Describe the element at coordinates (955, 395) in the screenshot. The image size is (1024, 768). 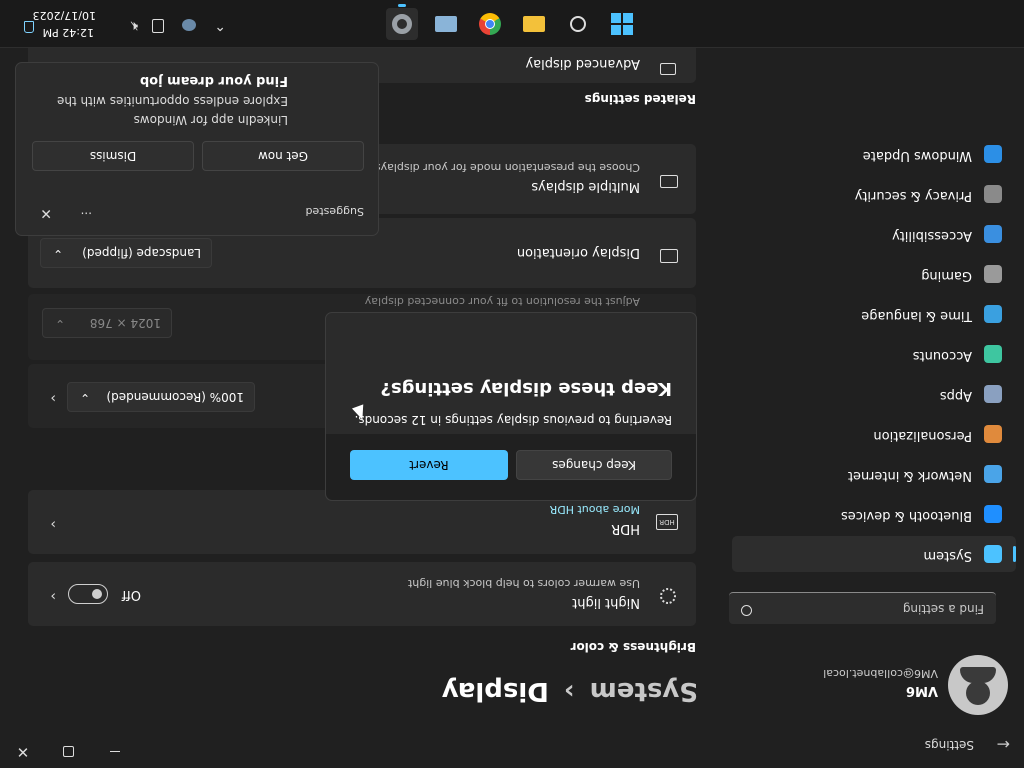
I see `sidebar-item-label: Apps` at that location.